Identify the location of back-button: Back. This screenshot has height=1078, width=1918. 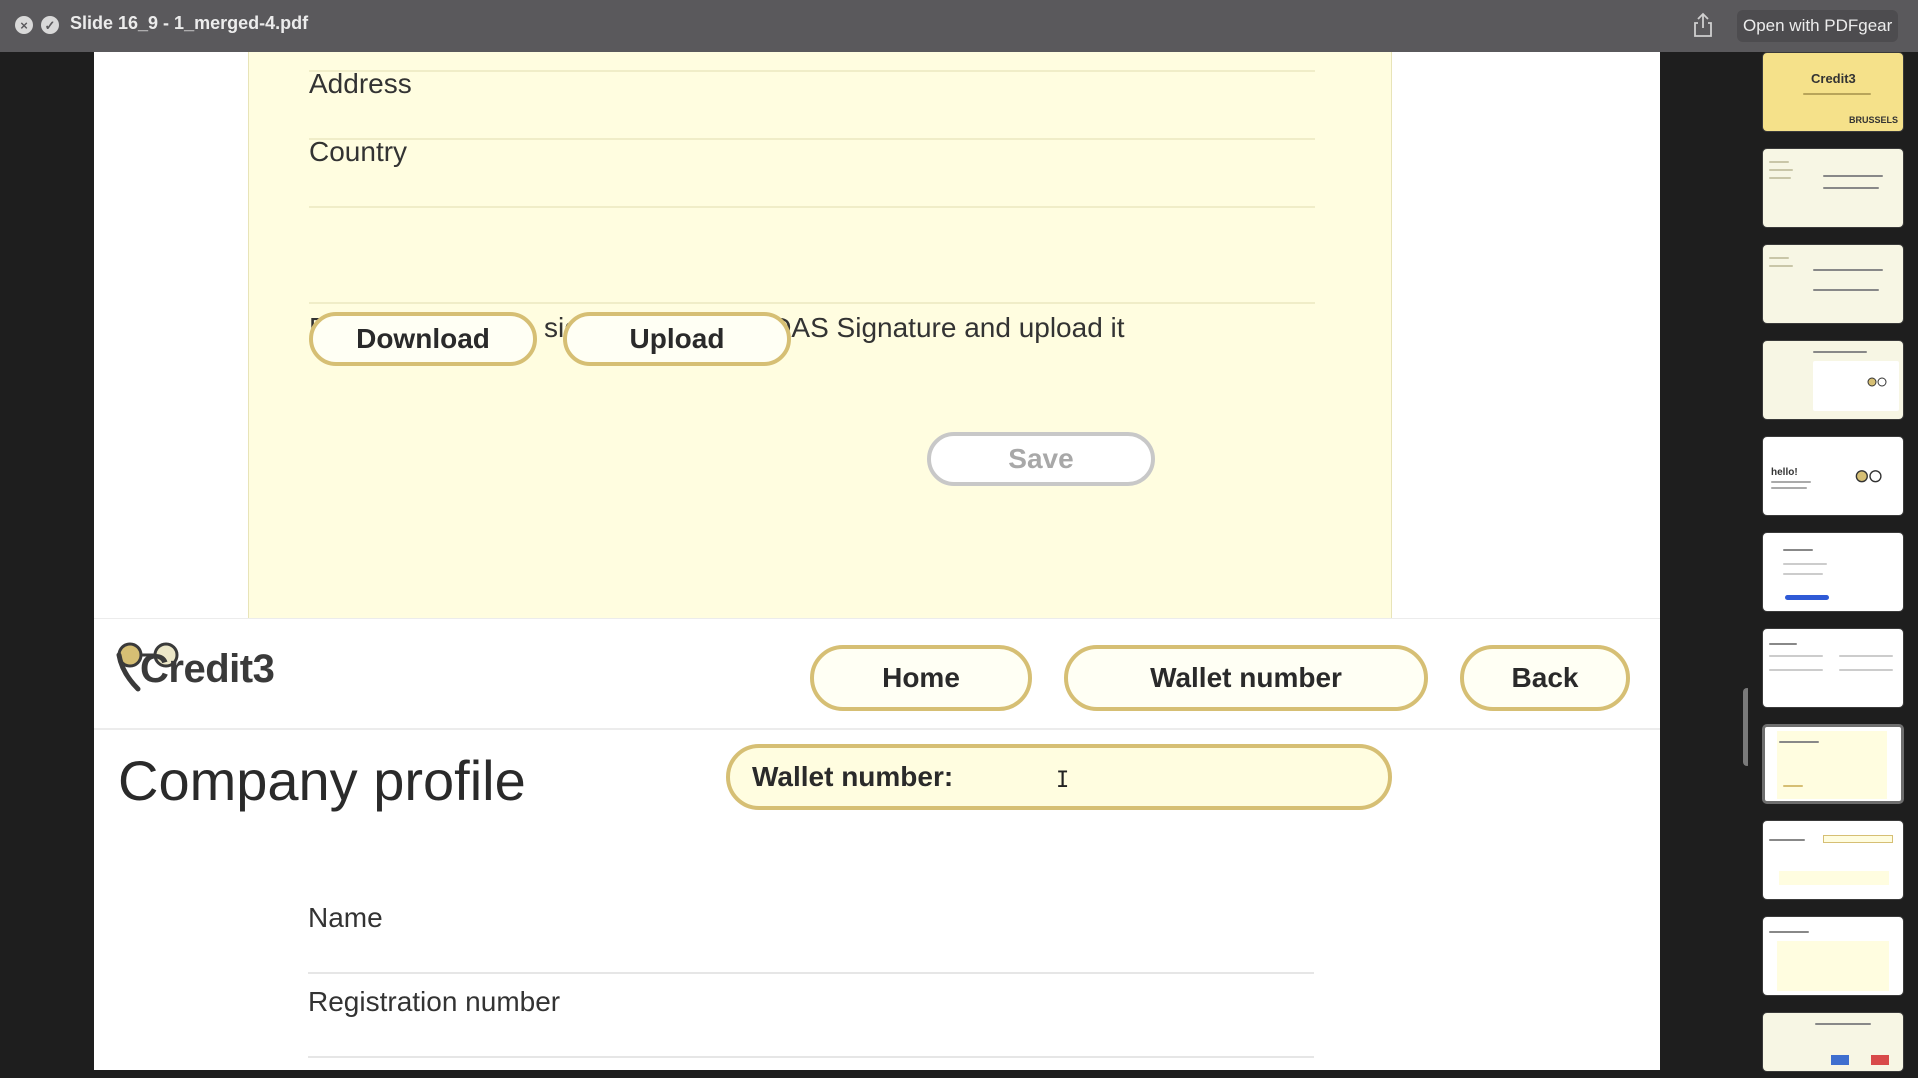
(1545, 678).